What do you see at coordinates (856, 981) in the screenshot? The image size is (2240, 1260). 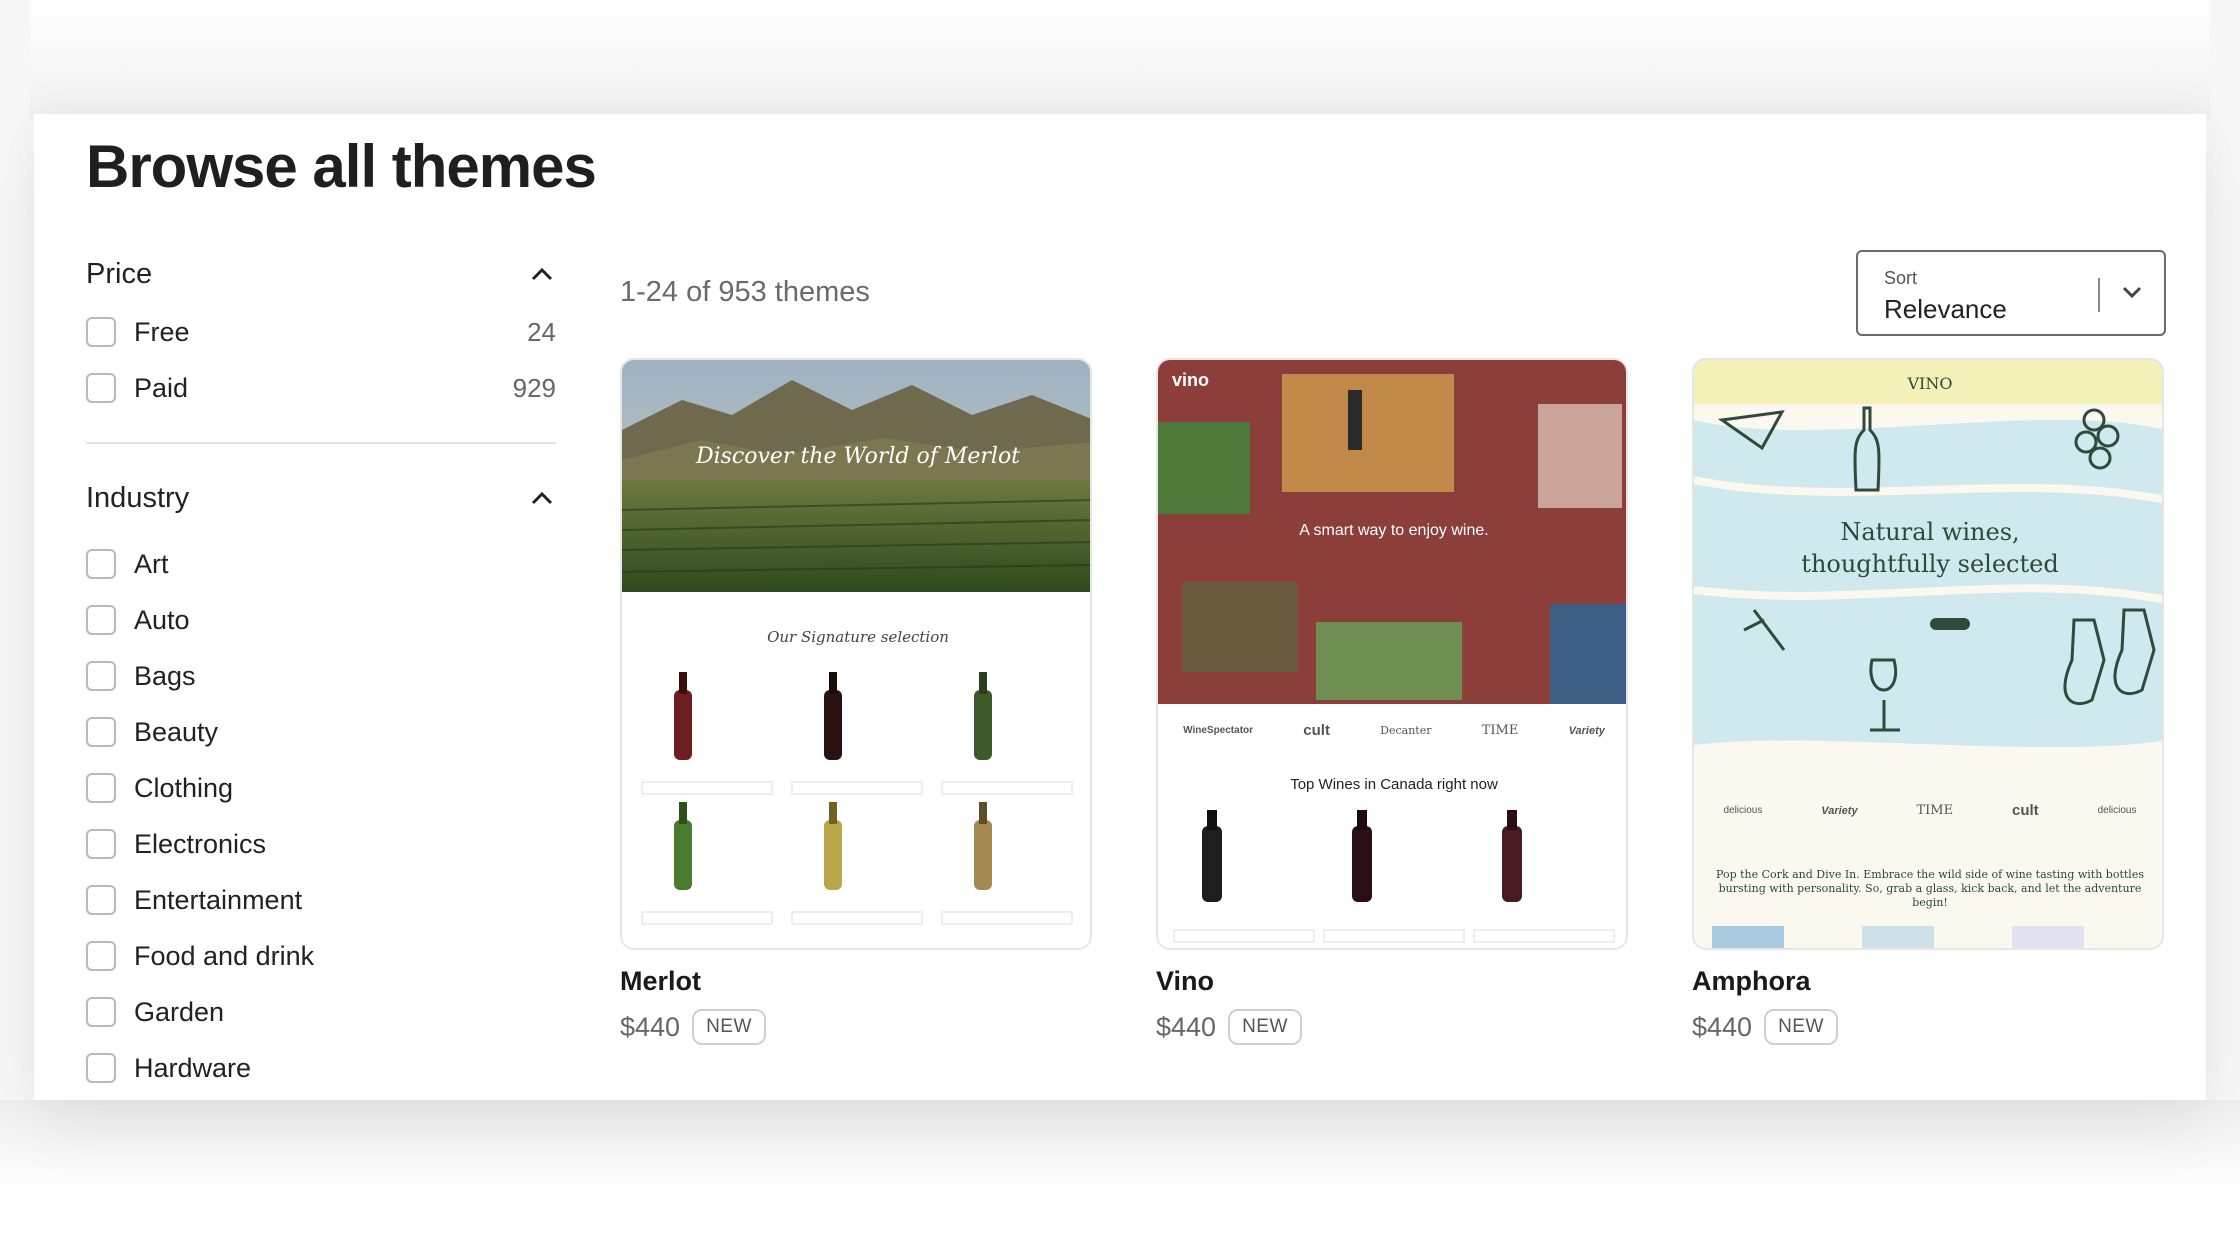 I see `theme-name: Merlot` at bounding box center [856, 981].